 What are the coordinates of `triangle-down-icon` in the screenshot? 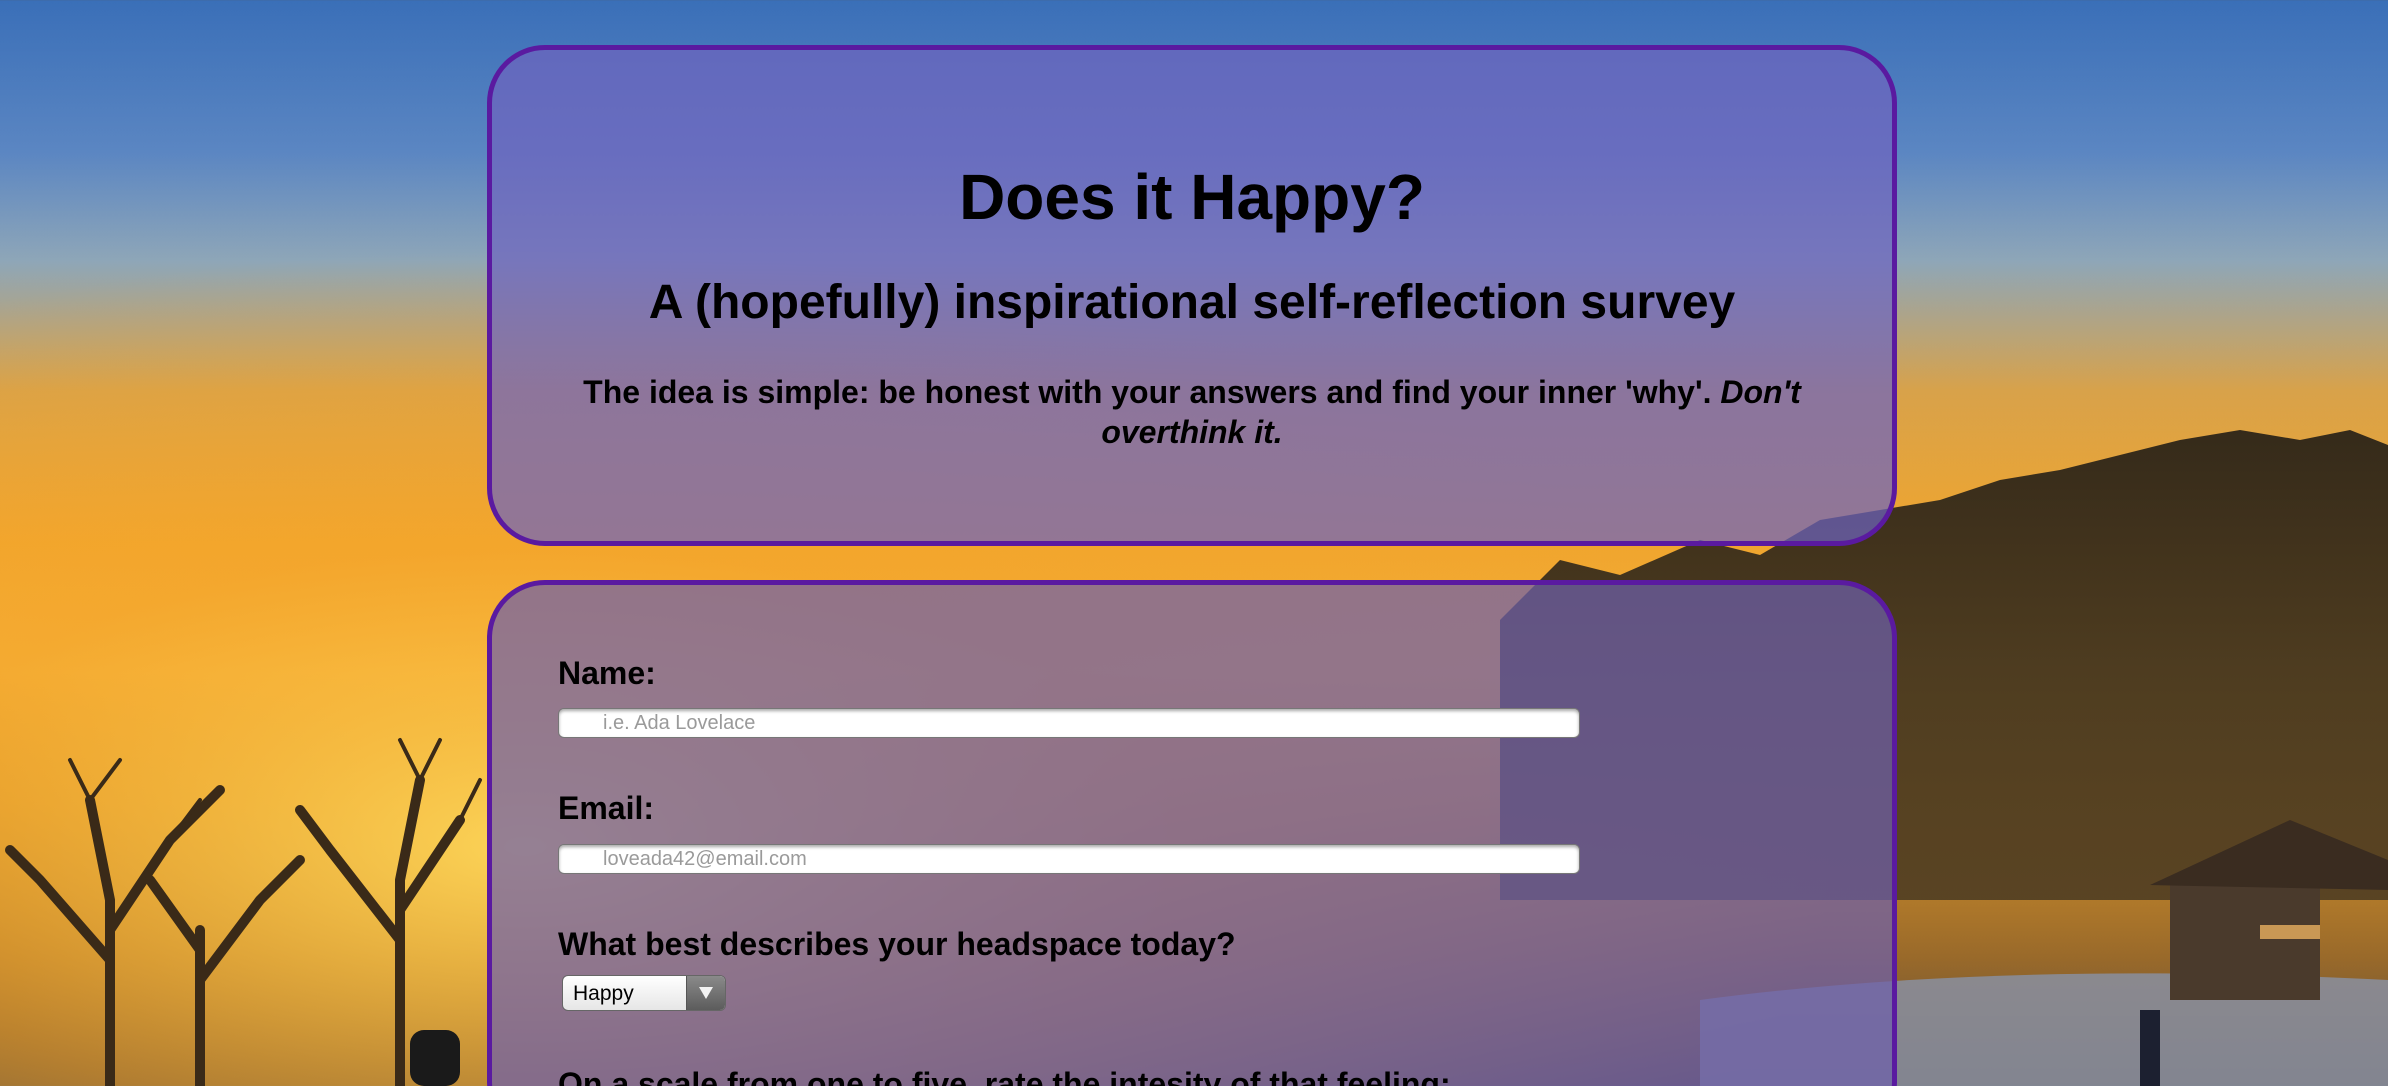 It's located at (706, 993).